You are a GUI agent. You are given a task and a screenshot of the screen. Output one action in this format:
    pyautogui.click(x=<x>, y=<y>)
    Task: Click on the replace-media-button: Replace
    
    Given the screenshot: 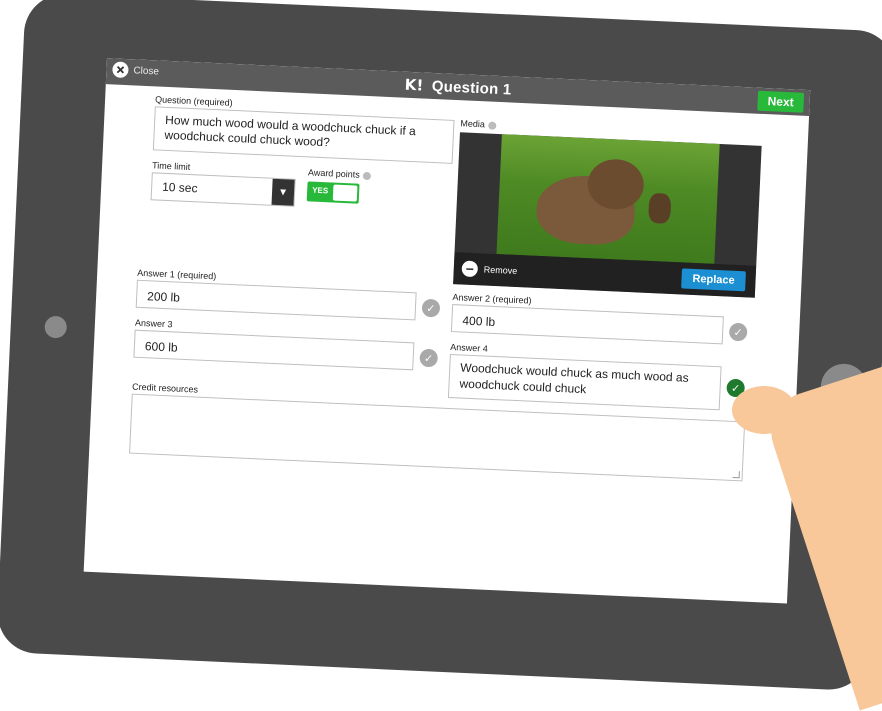 What is the action you would take?
    pyautogui.click(x=713, y=280)
    